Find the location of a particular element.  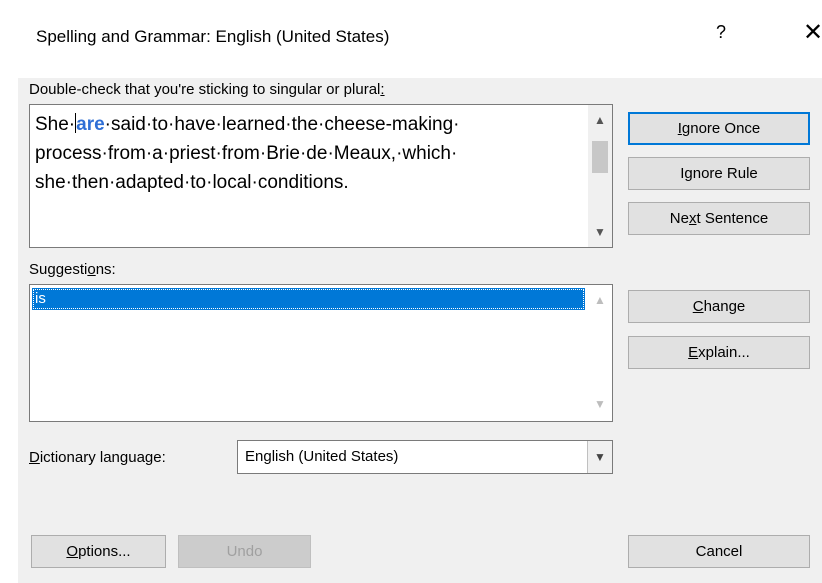

cancel-button: Cancel is located at coordinates (719, 551).